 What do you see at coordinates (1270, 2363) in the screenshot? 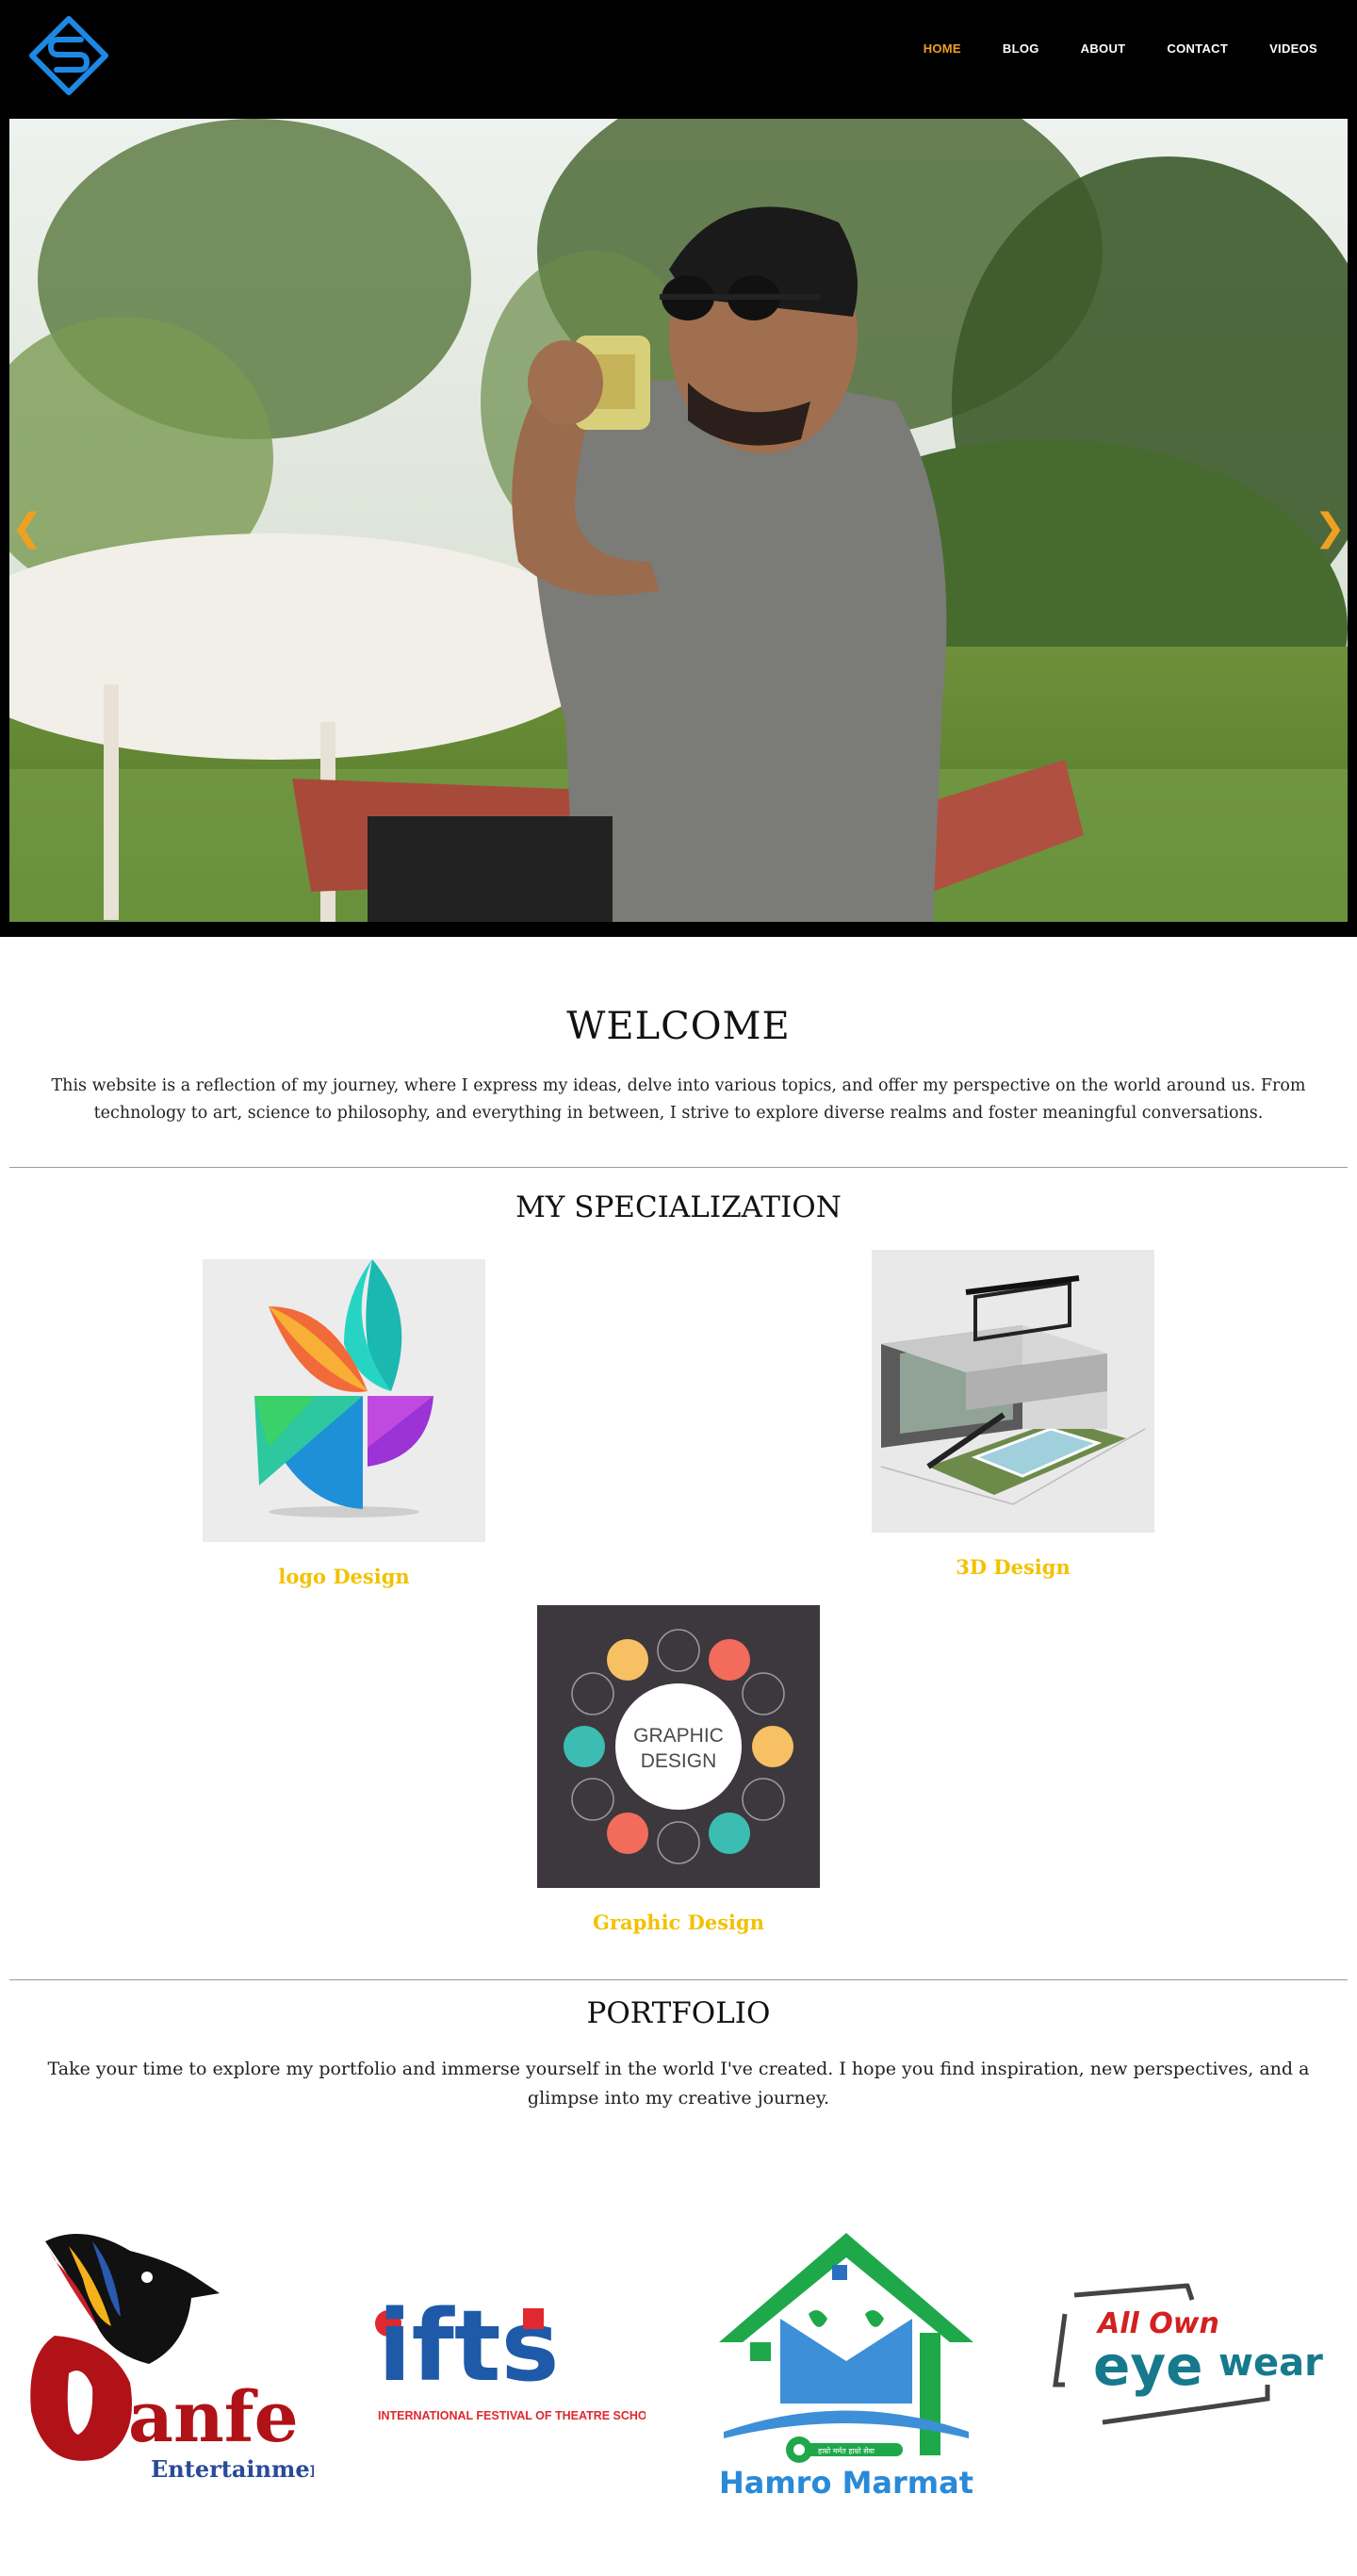
I see `wear-text: wear` at bounding box center [1270, 2363].